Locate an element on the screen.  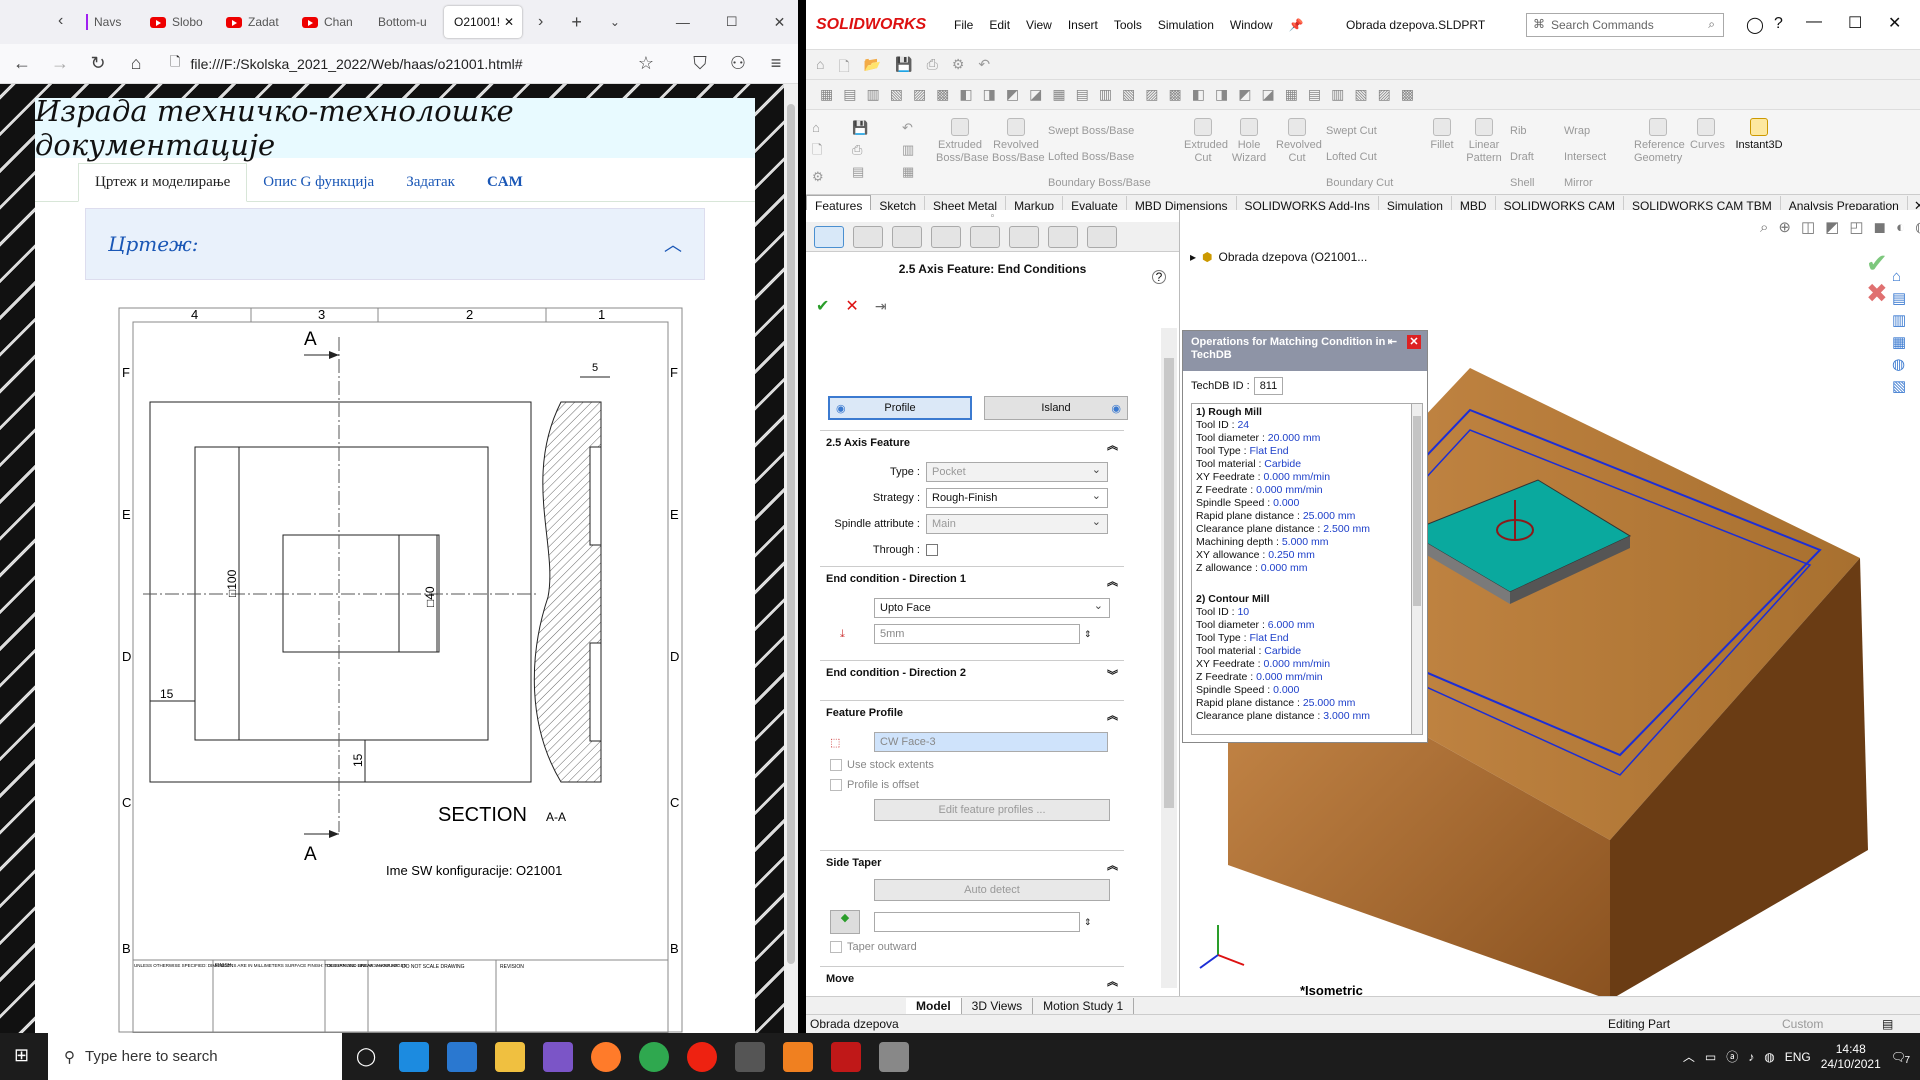
media-player-icon is located at coordinates (750, 1056).